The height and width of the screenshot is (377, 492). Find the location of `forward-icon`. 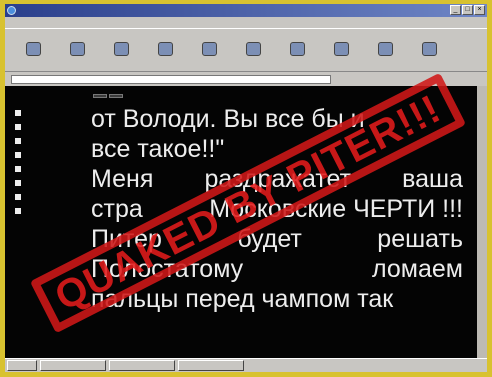

forward-icon is located at coordinates (77, 49).